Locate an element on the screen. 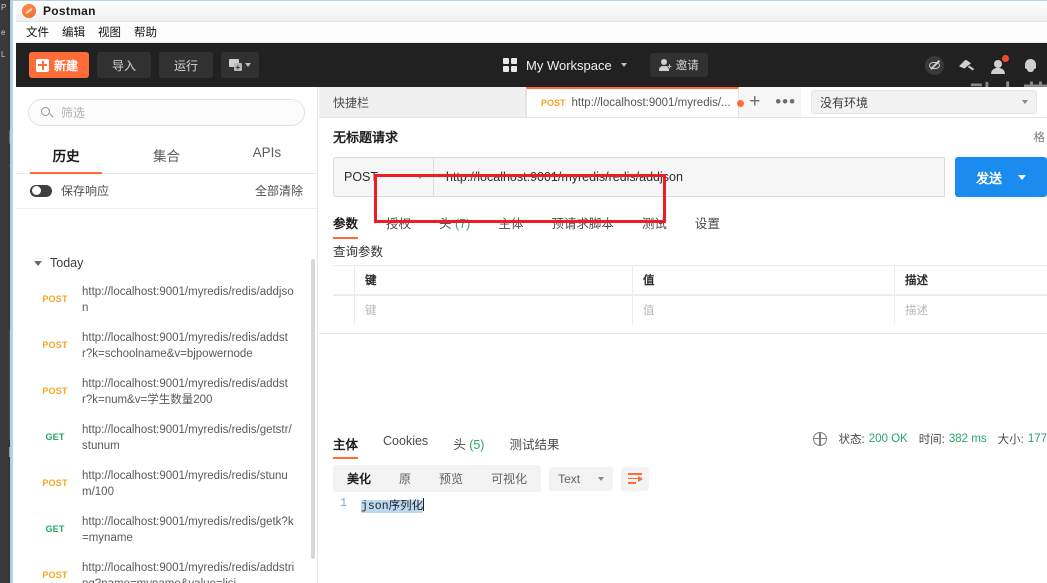 This screenshot has height=583, width=1047. tab-shortcut-bar: 快捷栏 is located at coordinates (422, 102).